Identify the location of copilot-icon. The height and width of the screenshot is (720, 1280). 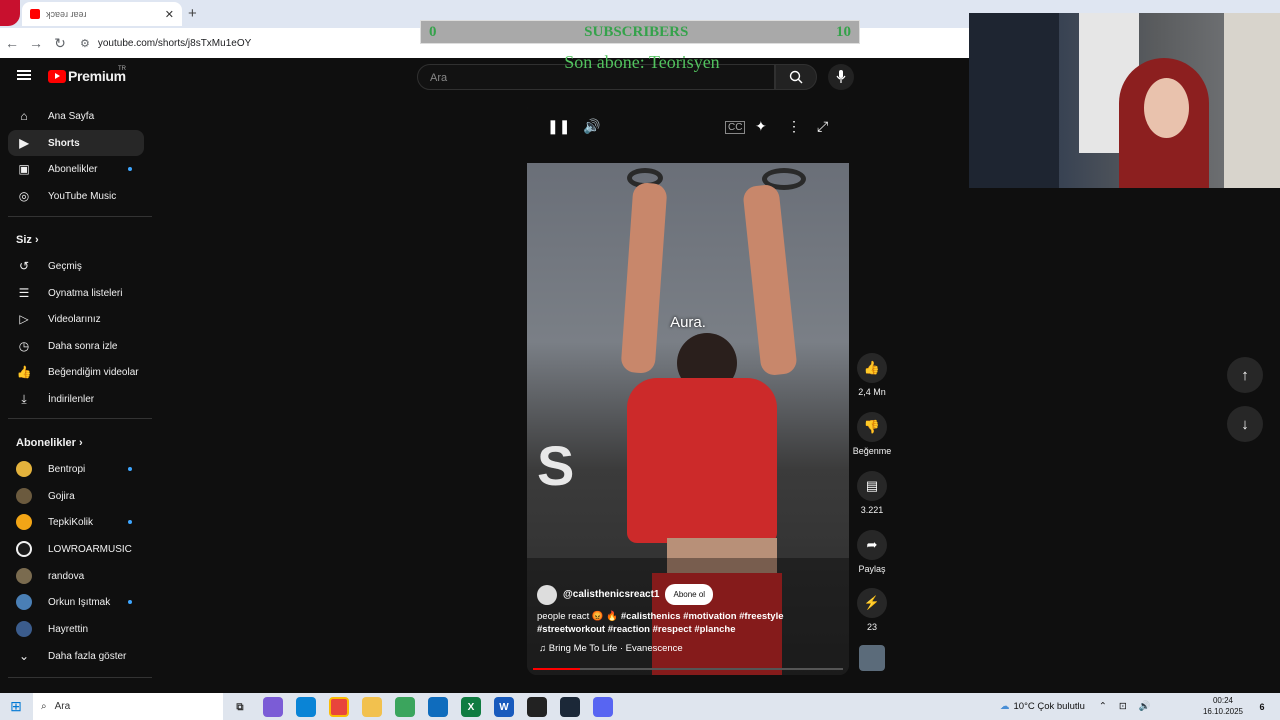
(273, 707).